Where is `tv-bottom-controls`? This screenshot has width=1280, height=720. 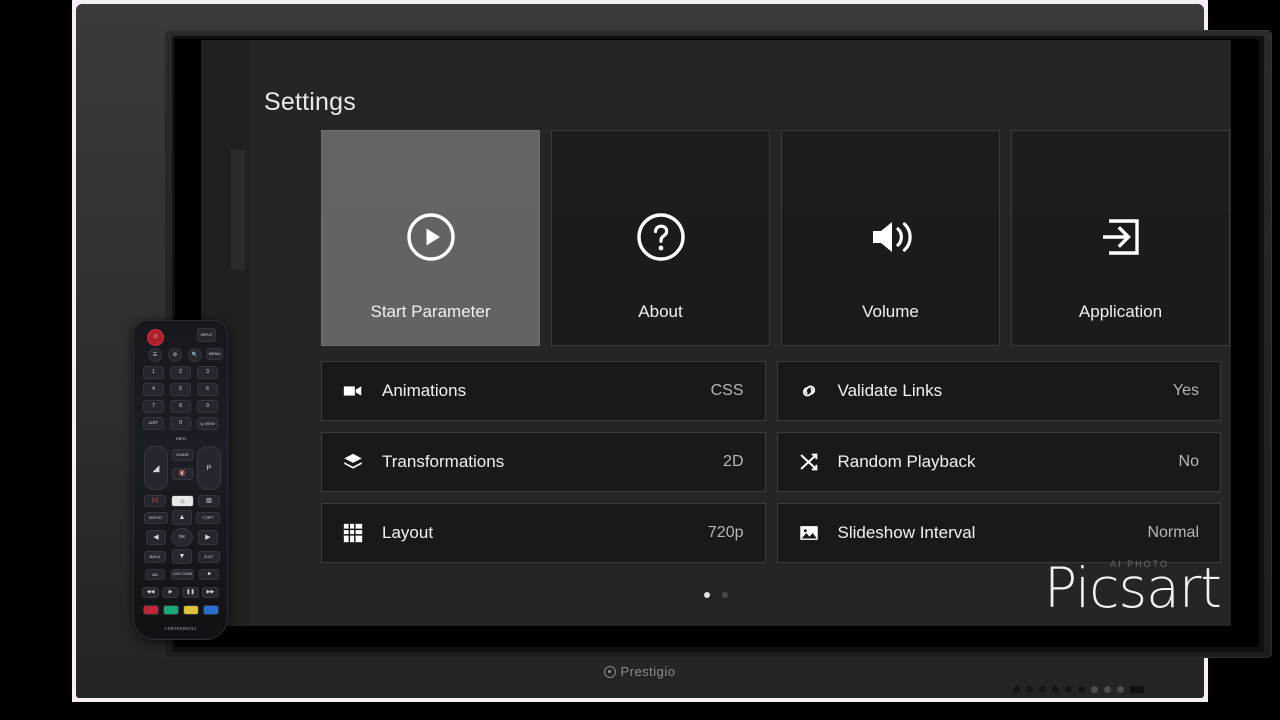 tv-bottom-controls is located at coordinates (1078, 689).